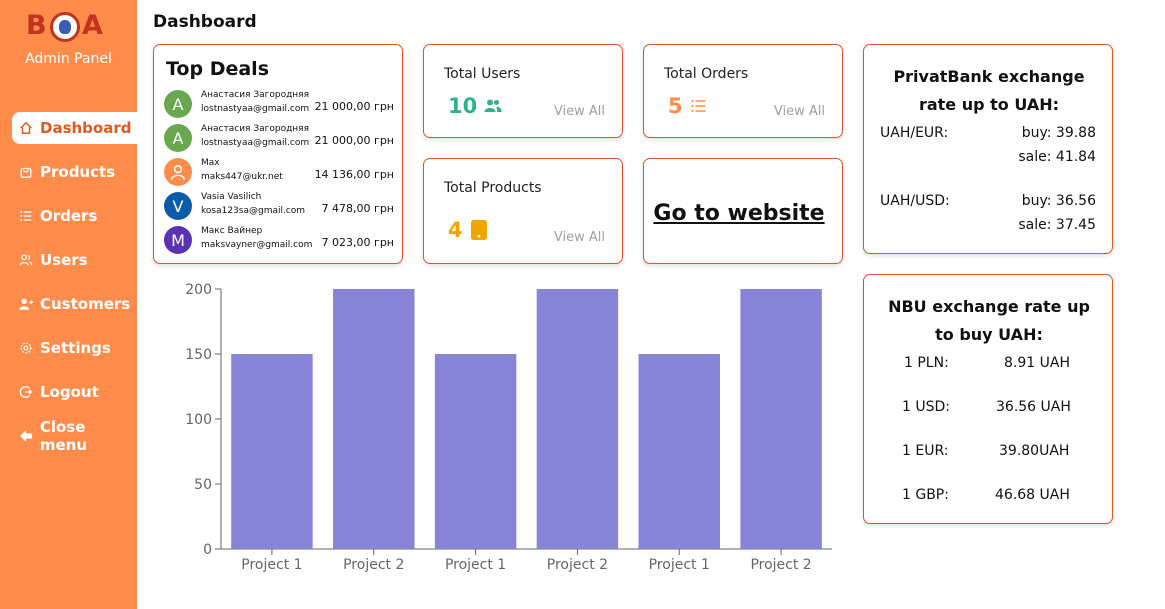  Describe the element at coordinates (69, 392) in the screenshot. I see `sidebar-item-label: Logout` at that location.